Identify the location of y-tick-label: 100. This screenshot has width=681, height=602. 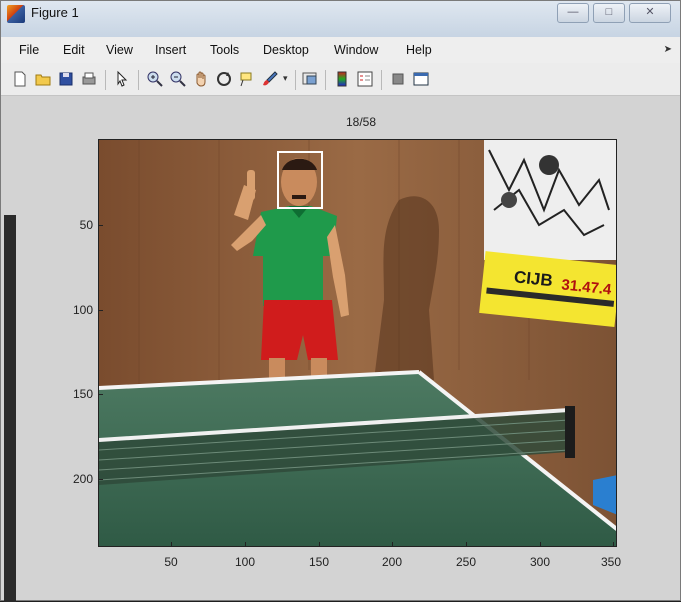
(82, 310).